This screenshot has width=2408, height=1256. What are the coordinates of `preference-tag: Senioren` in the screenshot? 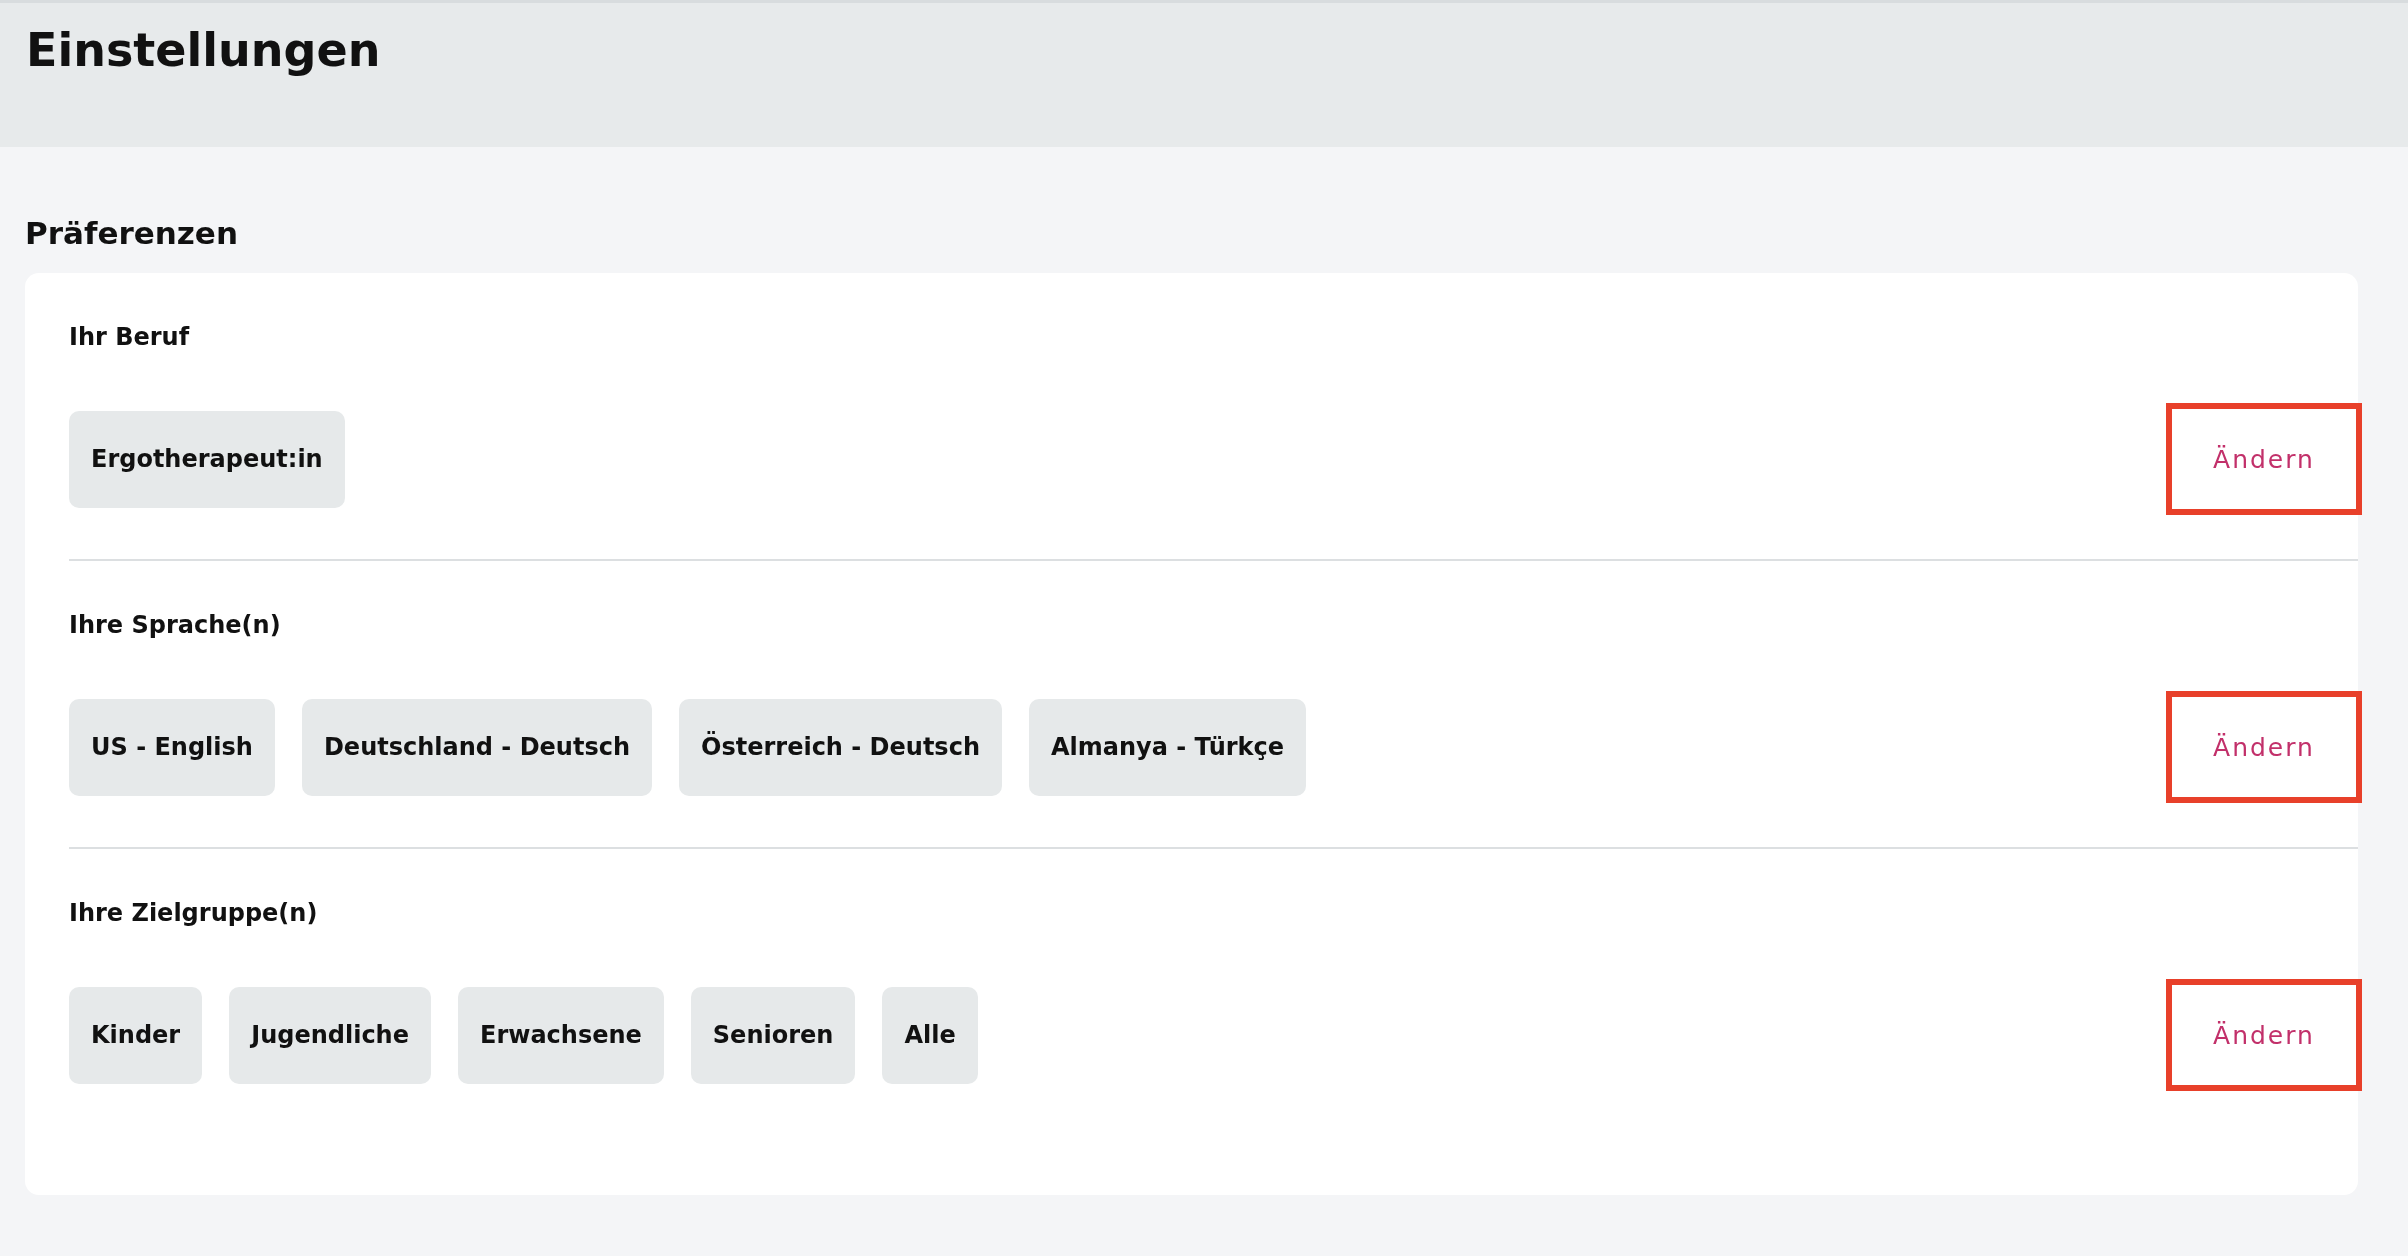 It's located at (773, 1035).